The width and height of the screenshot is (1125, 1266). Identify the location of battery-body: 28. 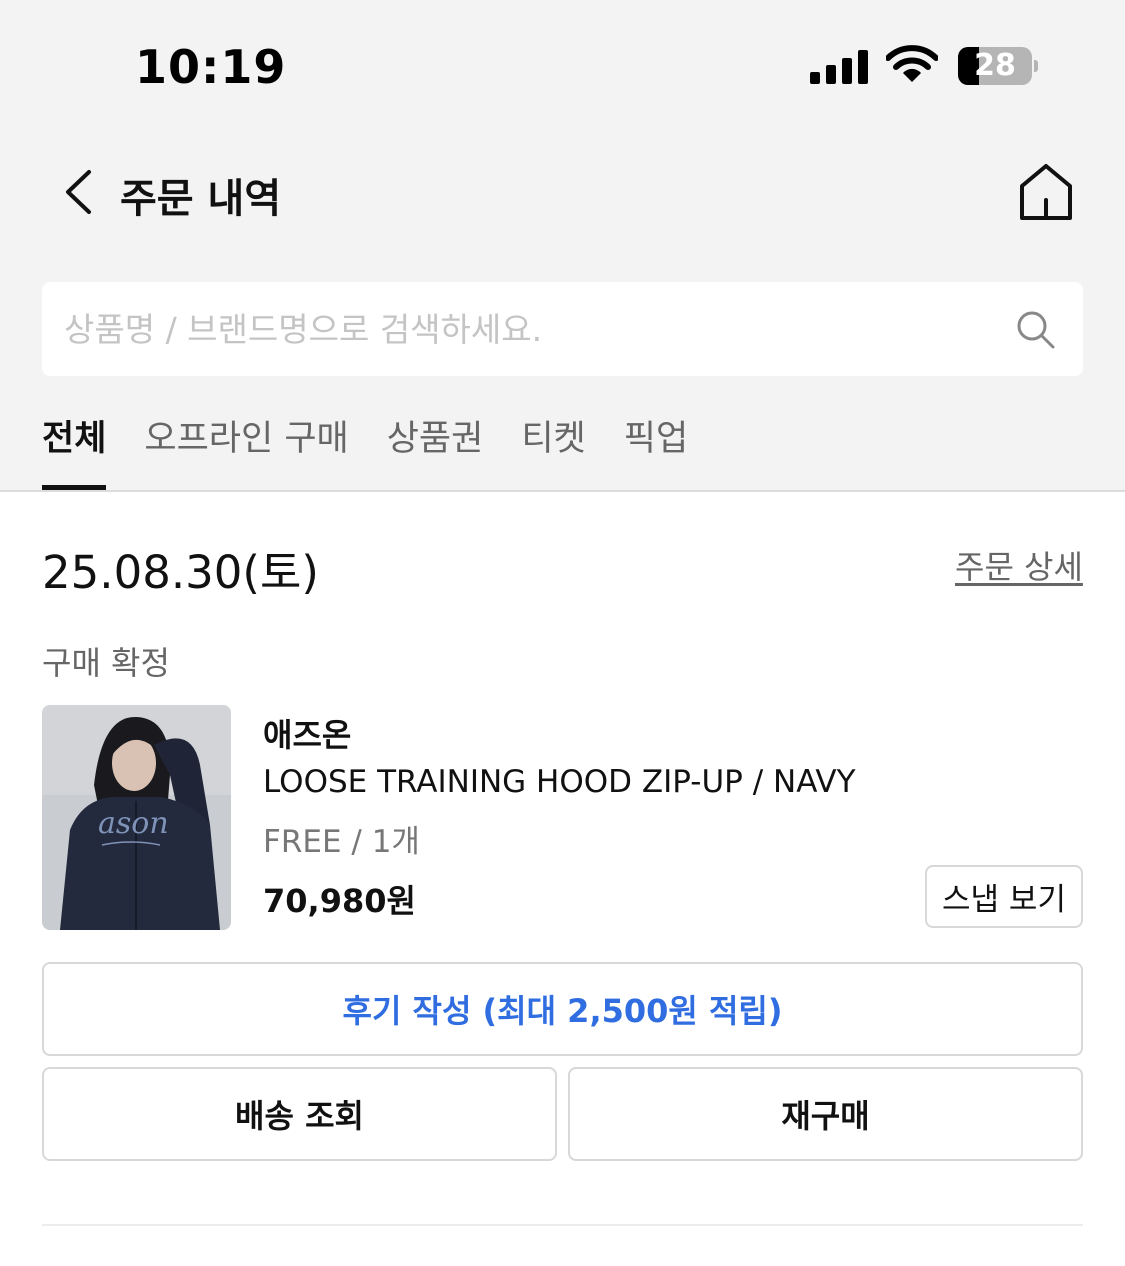
(995, 66).